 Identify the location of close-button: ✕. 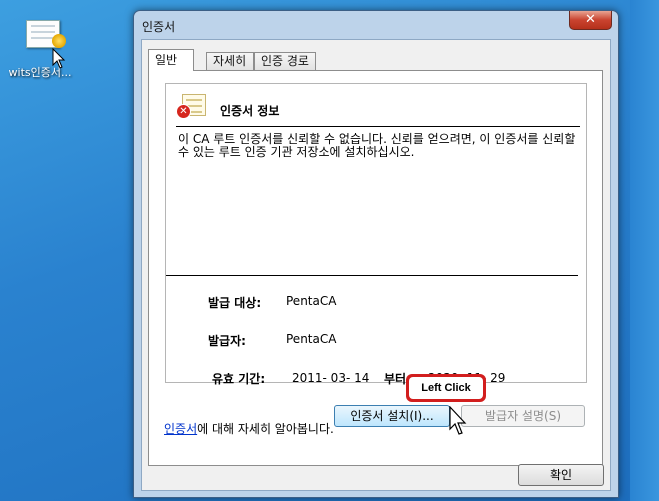
(590, 20).